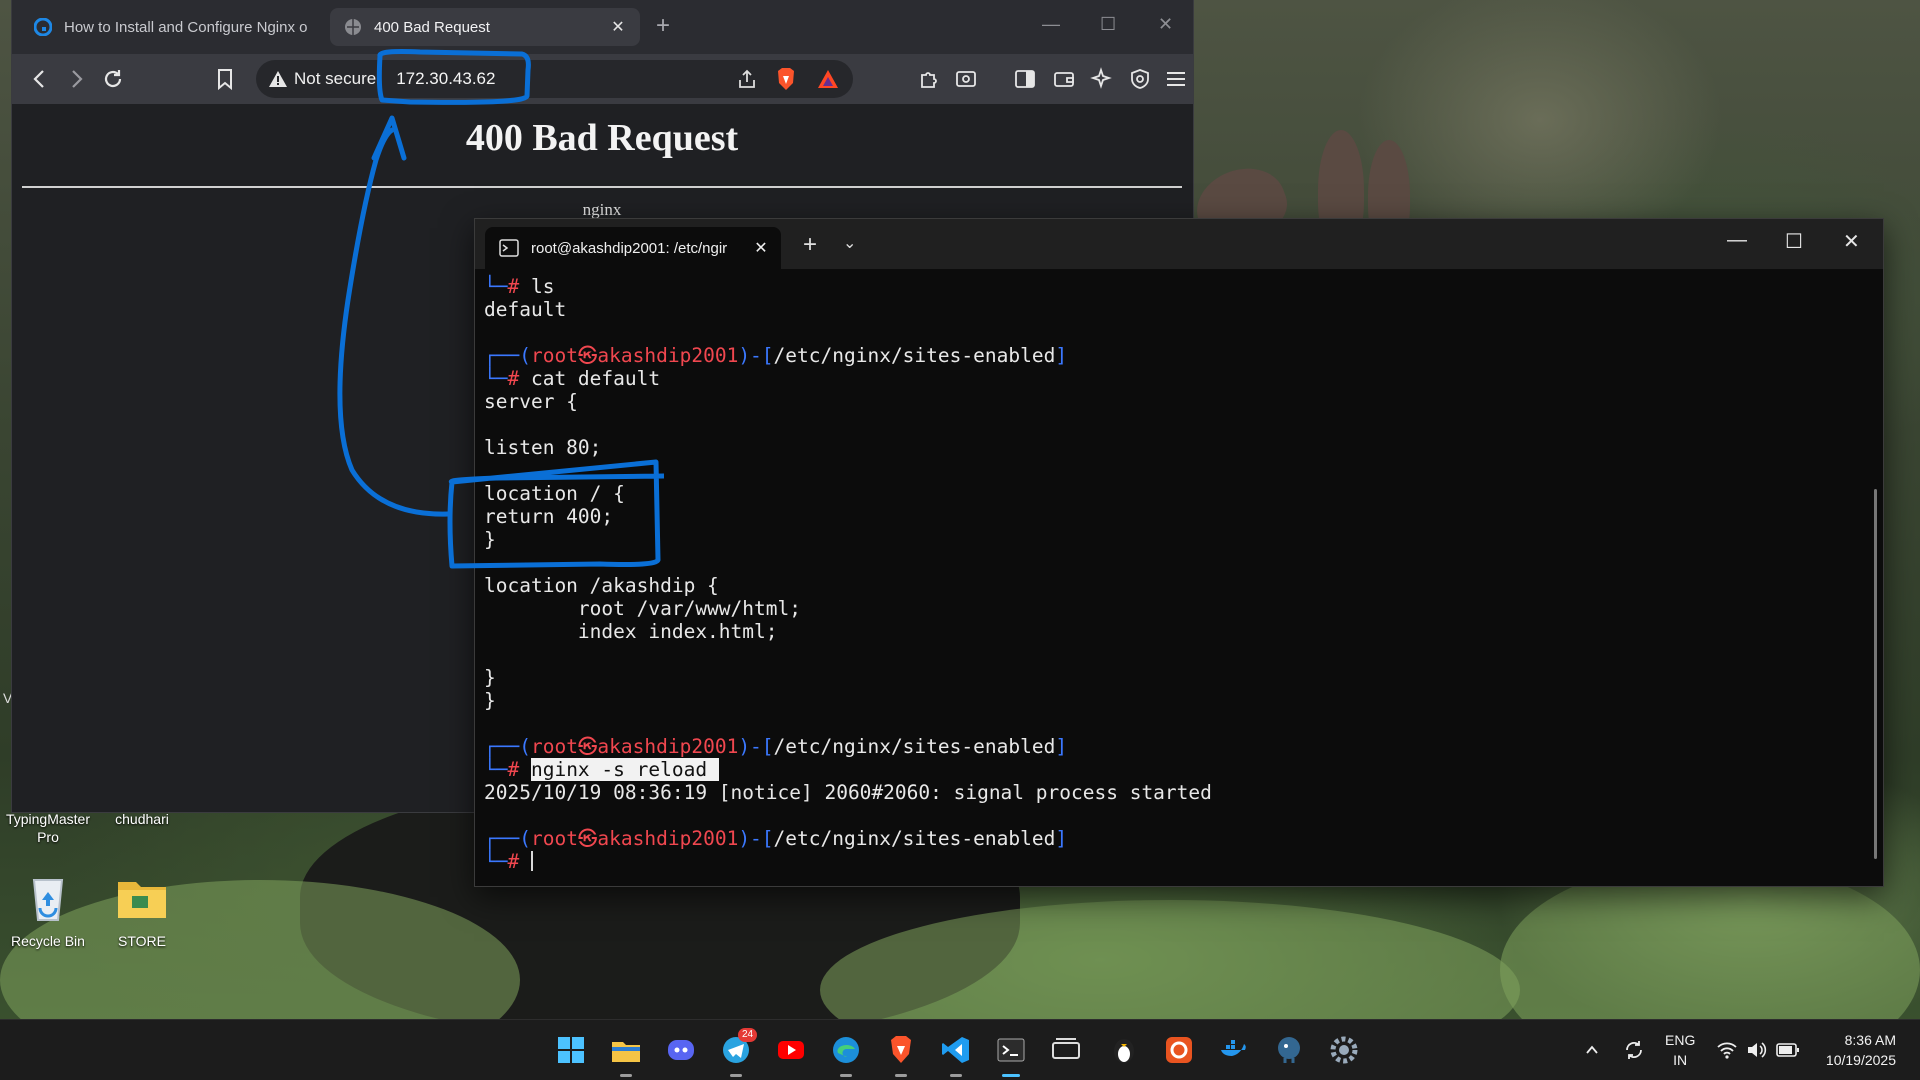 Image resolution: width=1920 pixels, height=1080 pixels. I want to click on taskbar-app-ubuntu, so click(1179, 1050).